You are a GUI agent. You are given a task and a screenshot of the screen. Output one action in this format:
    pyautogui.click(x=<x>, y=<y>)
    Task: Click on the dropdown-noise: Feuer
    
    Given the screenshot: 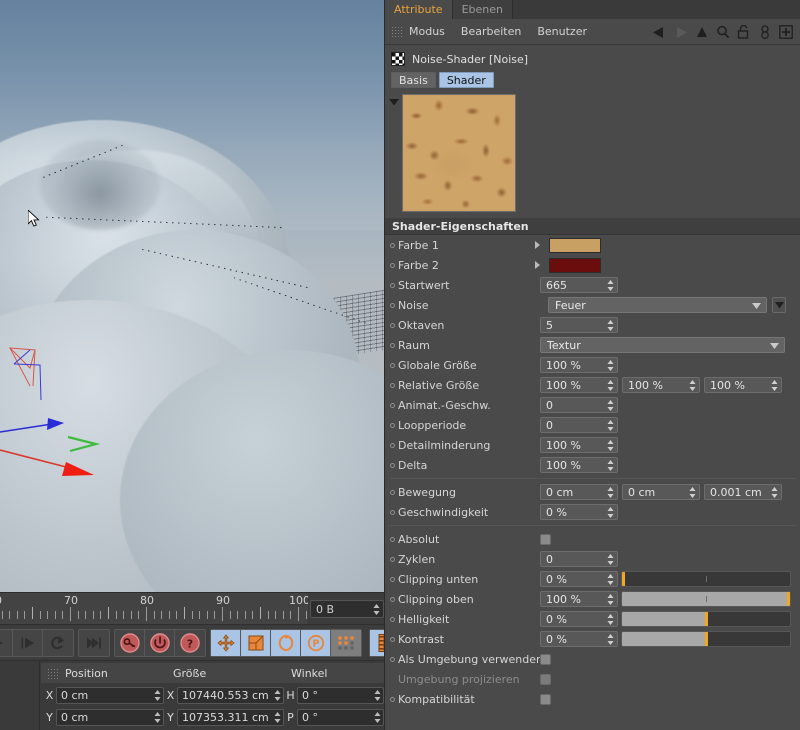 What is the action you would take?
    pyautogui.click(x=657, y=305)
    